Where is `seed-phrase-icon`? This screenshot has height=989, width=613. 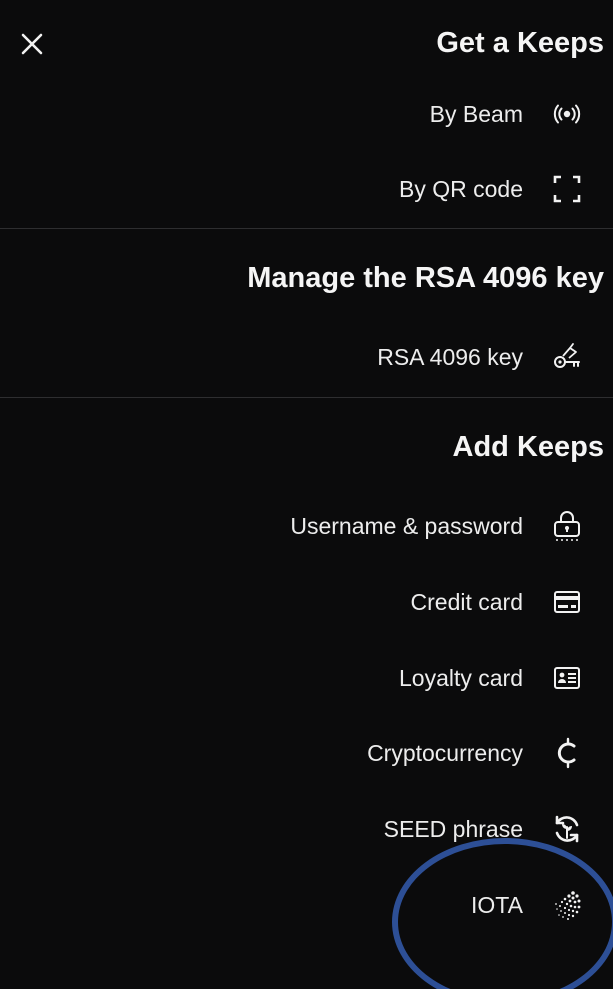 seed-phrase-icon is located at coordinates (567, 829).